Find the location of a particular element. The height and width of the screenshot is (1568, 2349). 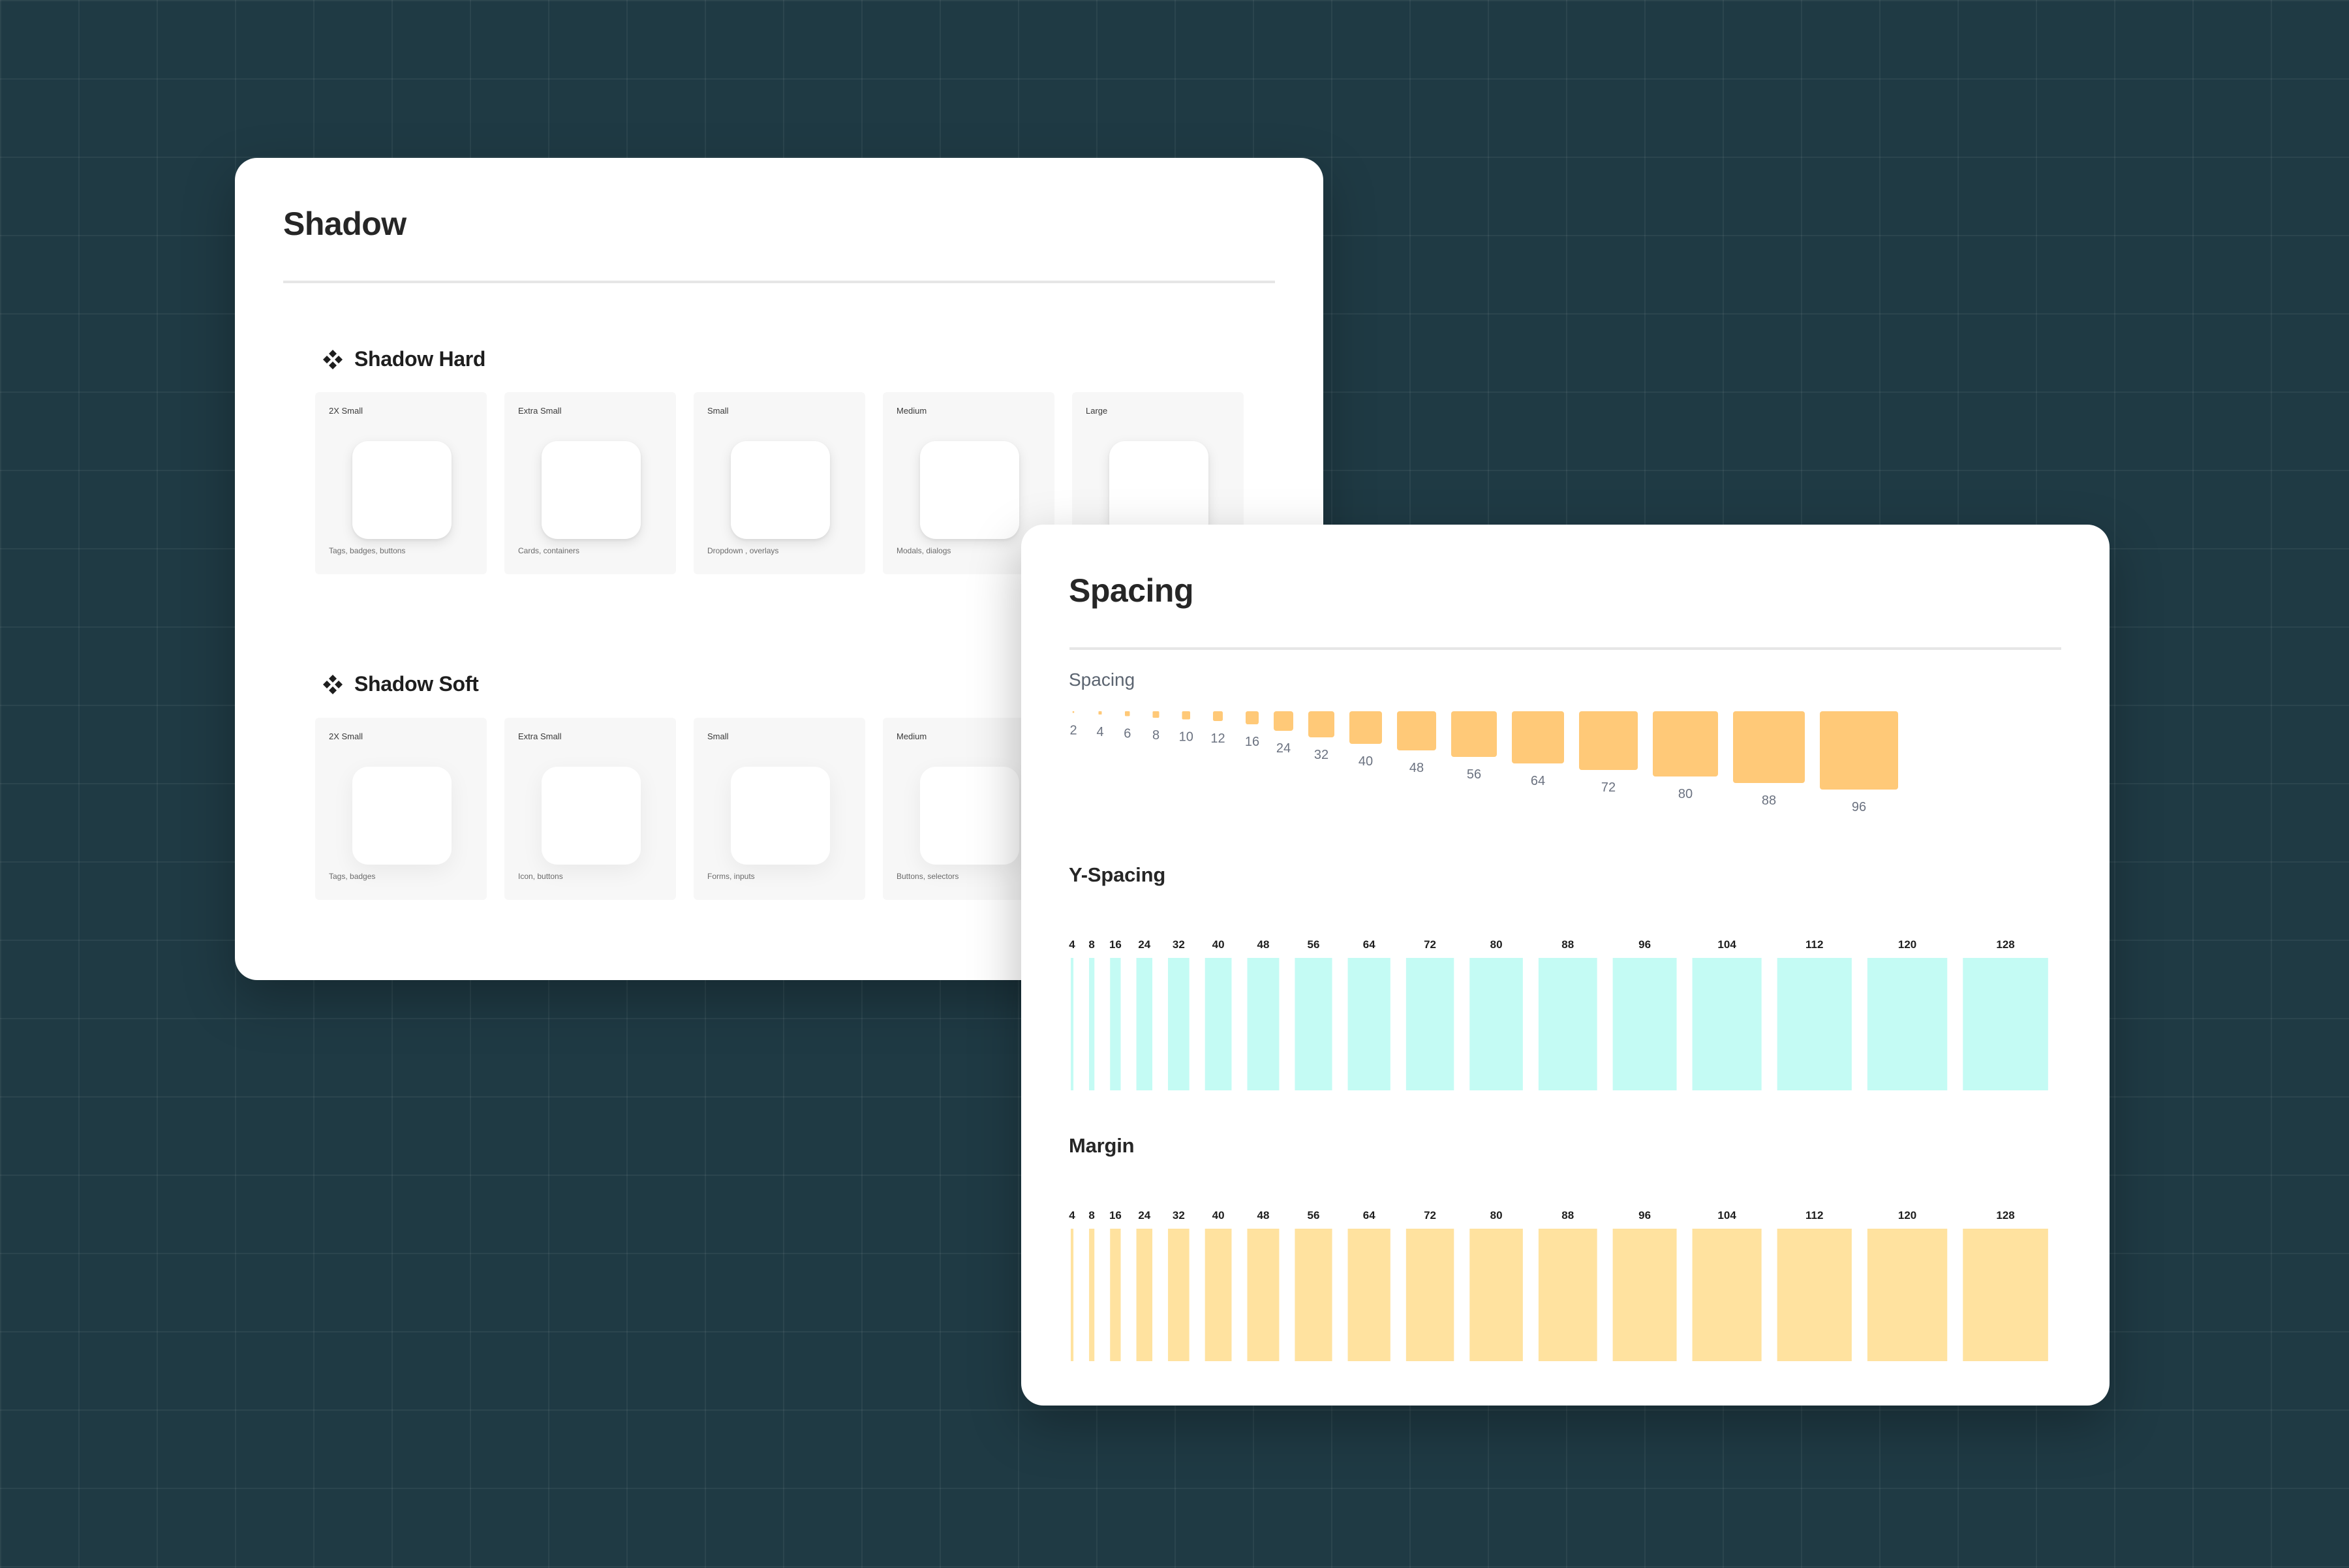

shadow-tile: Small Forms, inputs is located at coordinates (779, 809).